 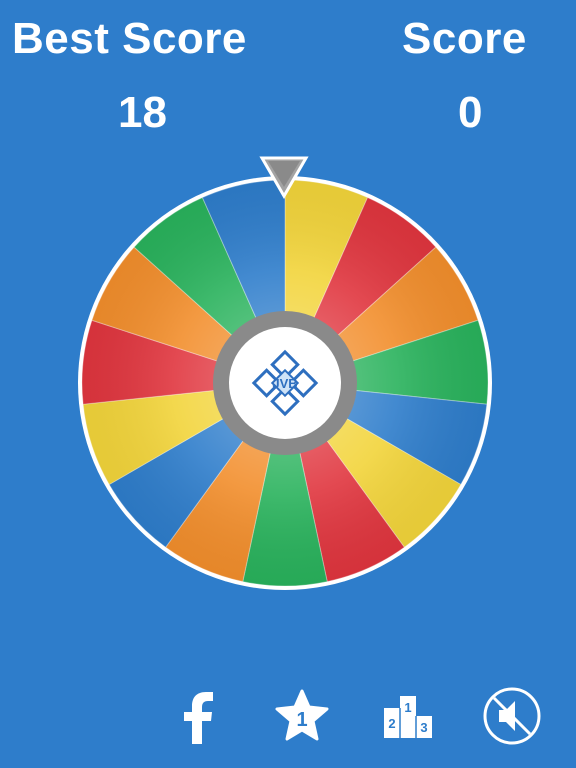 What do you see at coordinates (464, 38) in the screenshot?
I see `score-label: Score` at bounding box center [464, 38].